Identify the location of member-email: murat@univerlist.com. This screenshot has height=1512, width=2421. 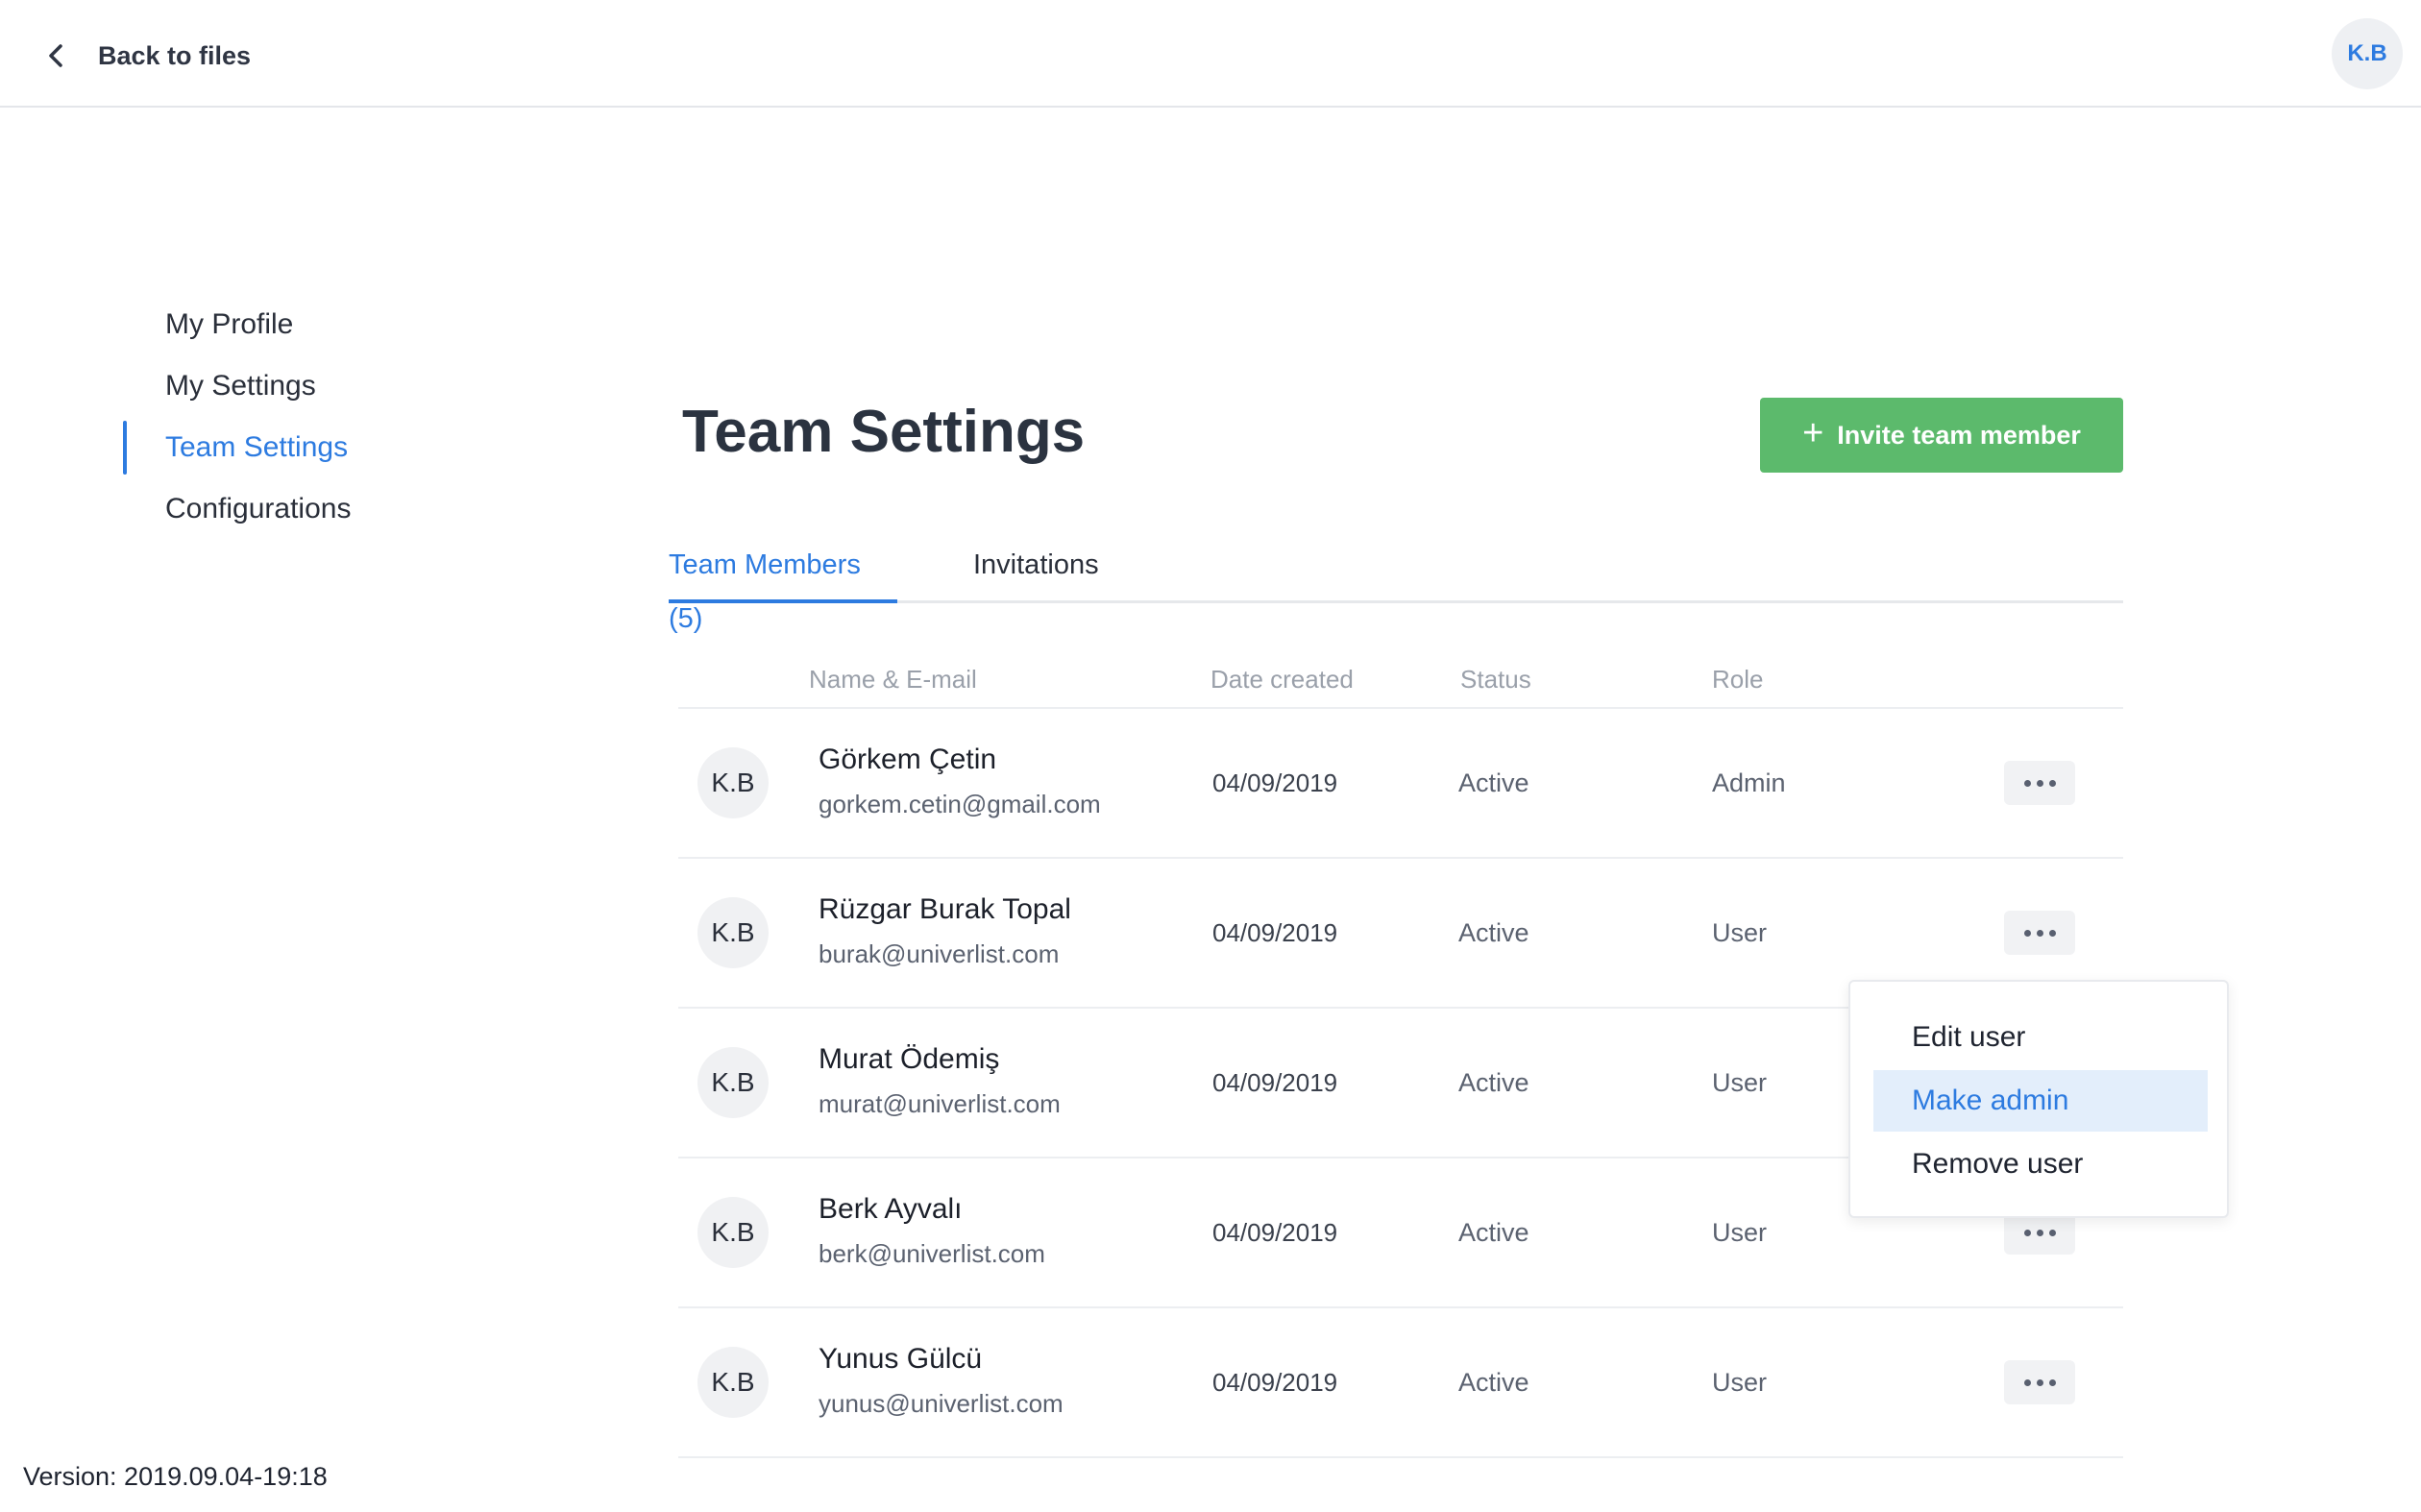
(940, 1103).